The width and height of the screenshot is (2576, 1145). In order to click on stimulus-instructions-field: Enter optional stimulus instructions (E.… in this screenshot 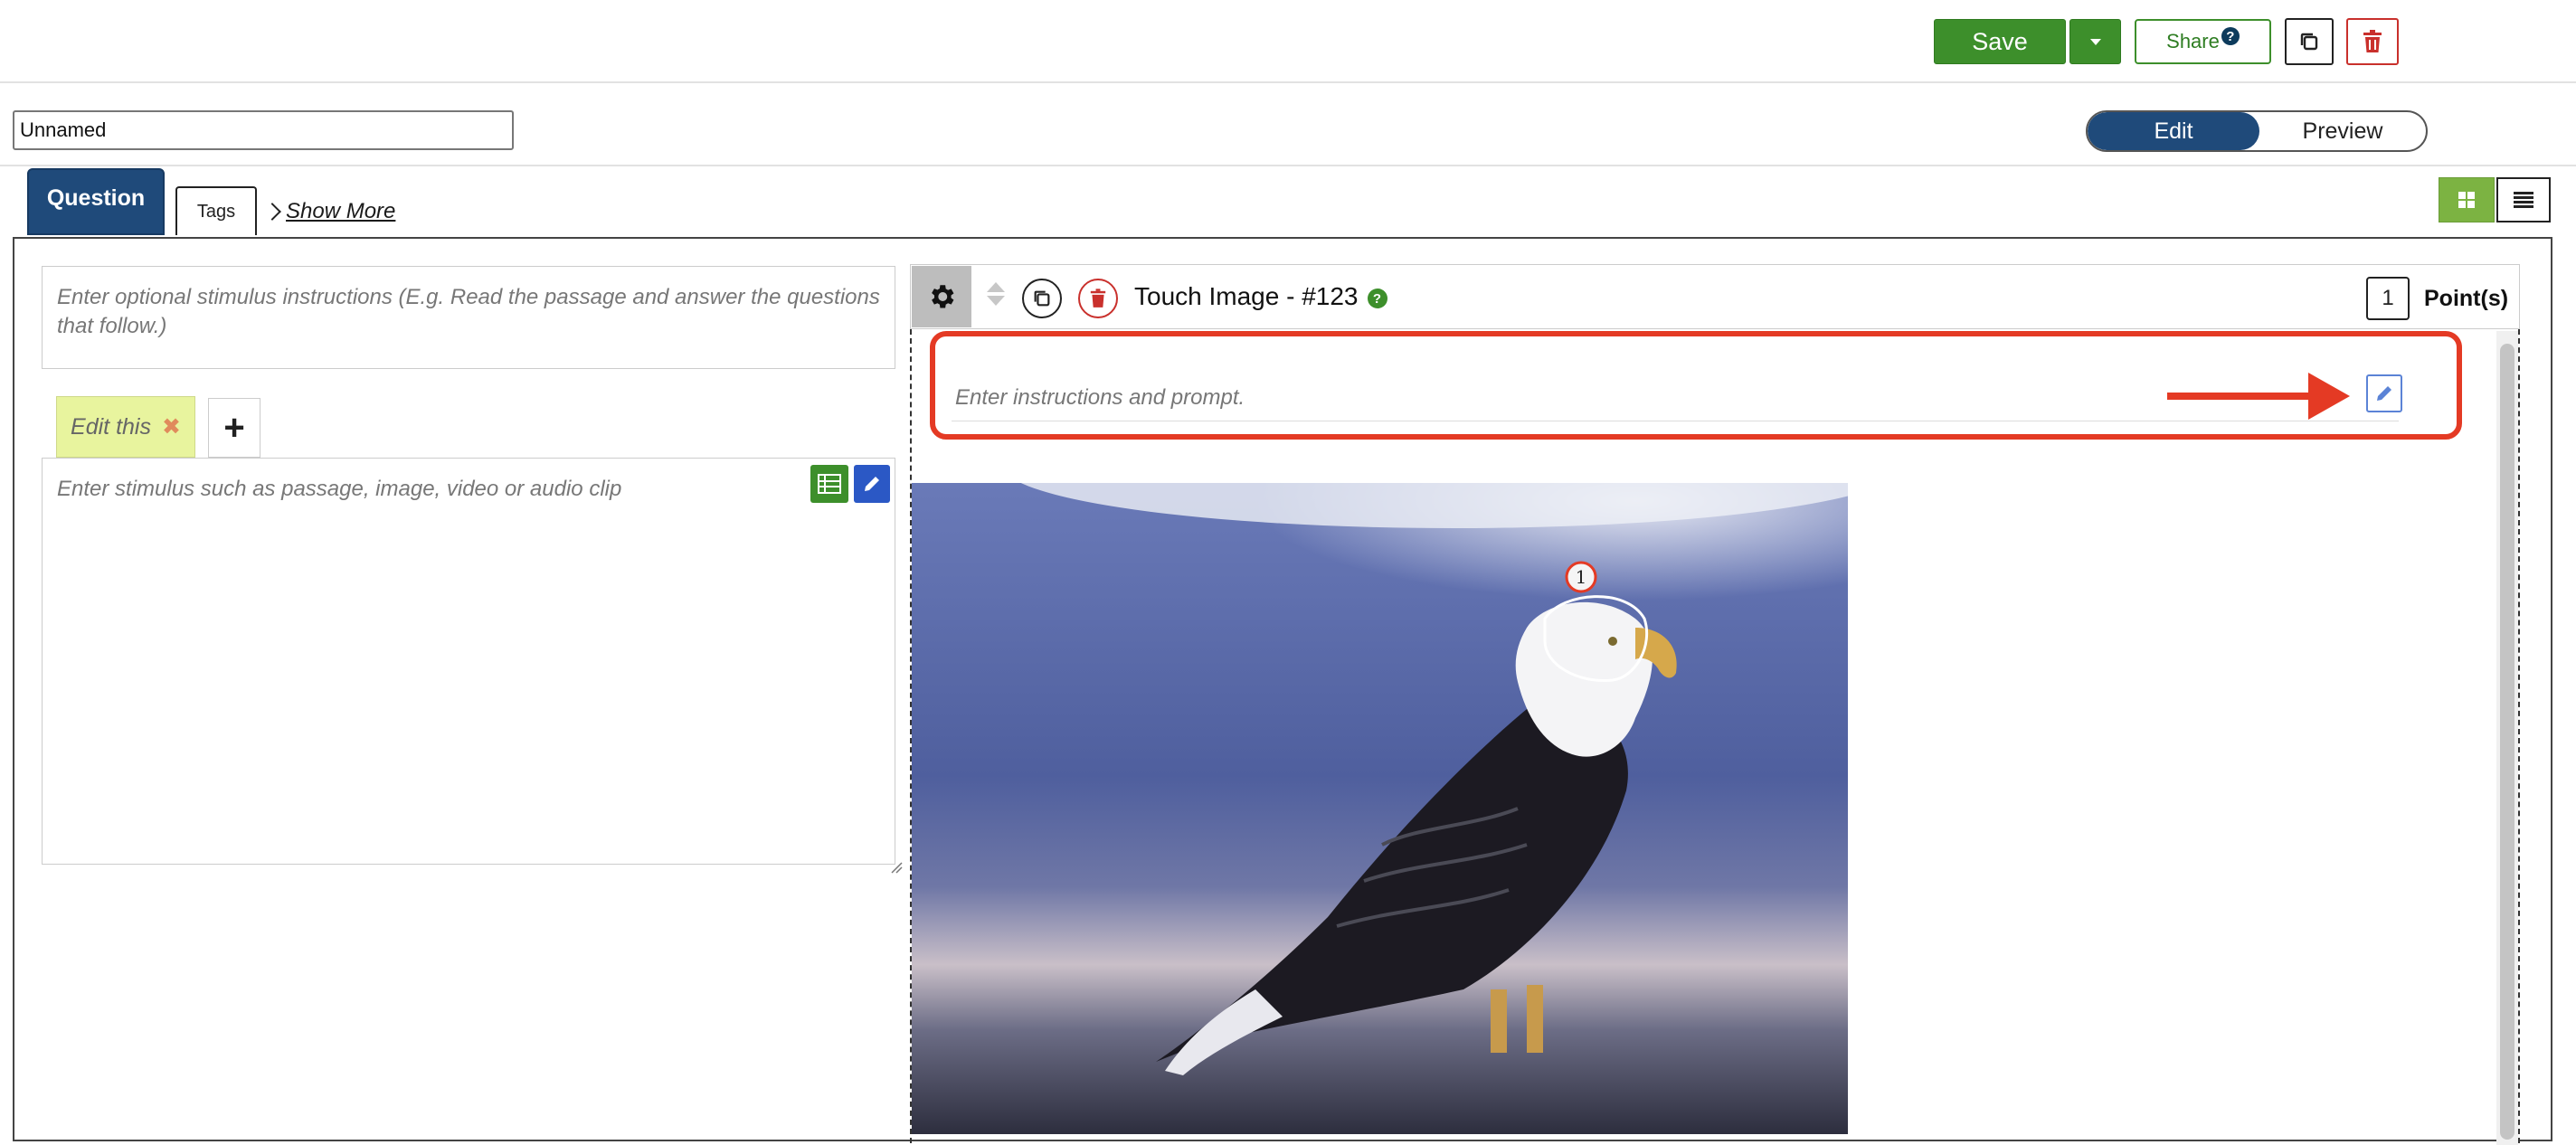, I will do `click(469, 317)`.